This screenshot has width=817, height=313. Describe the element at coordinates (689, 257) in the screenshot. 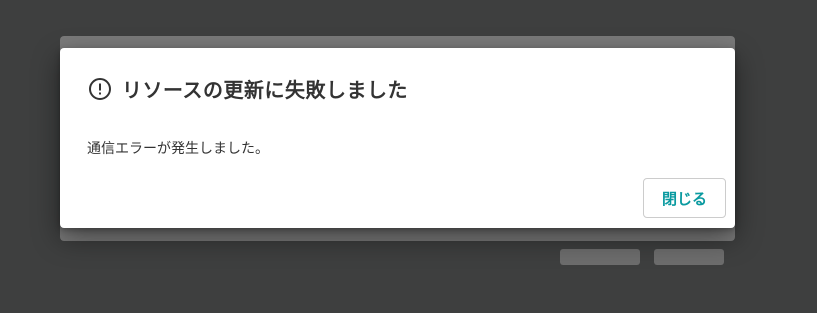

I see `background-dialog-primary-button` at that location.